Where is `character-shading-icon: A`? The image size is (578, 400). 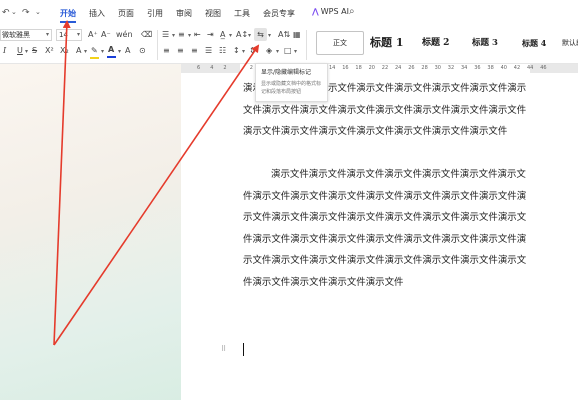 character-shading-icon: A is located at coordinates (127, 51).